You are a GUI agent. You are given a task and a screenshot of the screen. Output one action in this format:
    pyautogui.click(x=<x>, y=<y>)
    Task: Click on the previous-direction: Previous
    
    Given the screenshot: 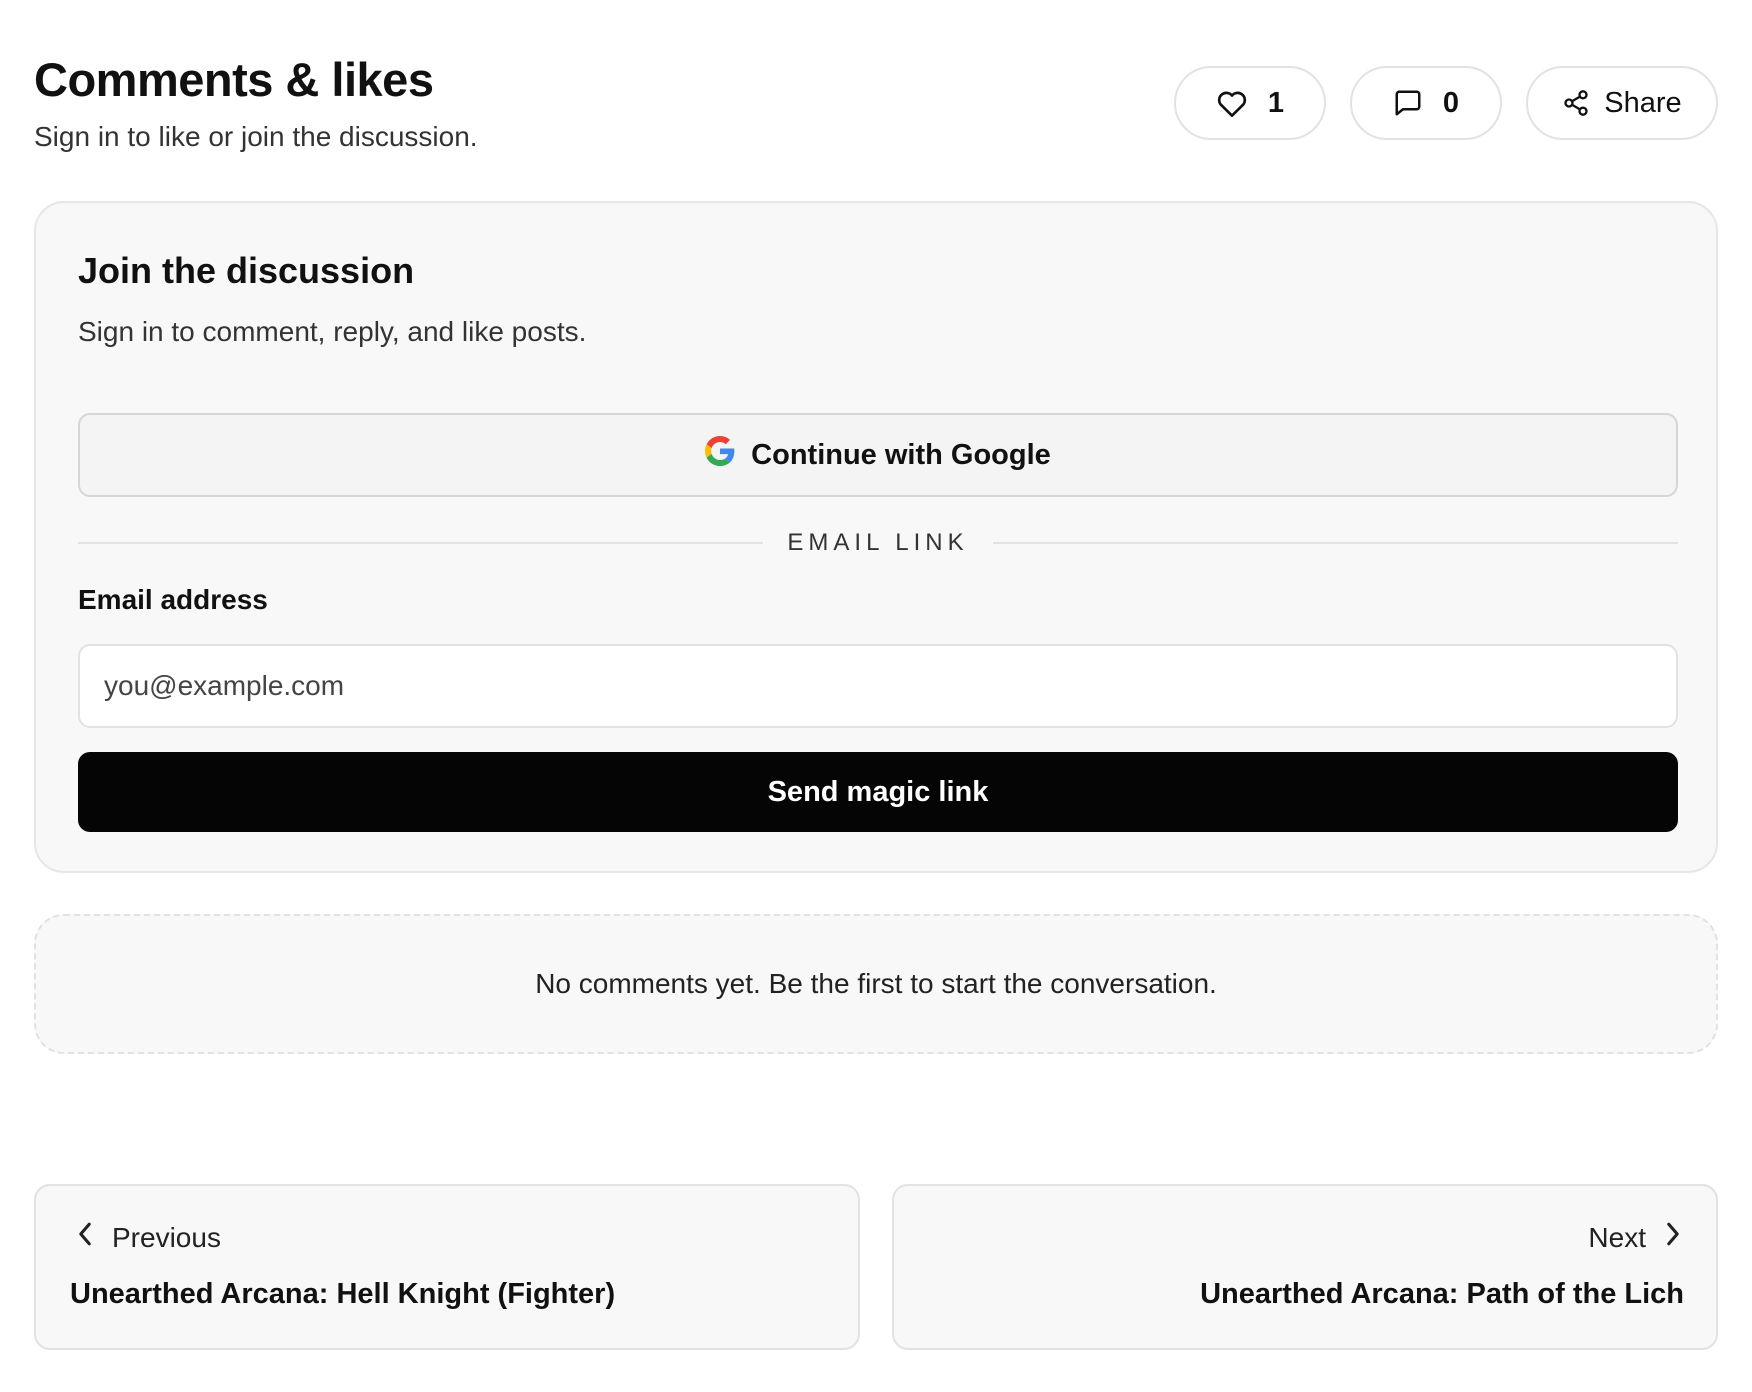 What is the action you would take?
    pyautogui.click(x=148, y=1238)
    